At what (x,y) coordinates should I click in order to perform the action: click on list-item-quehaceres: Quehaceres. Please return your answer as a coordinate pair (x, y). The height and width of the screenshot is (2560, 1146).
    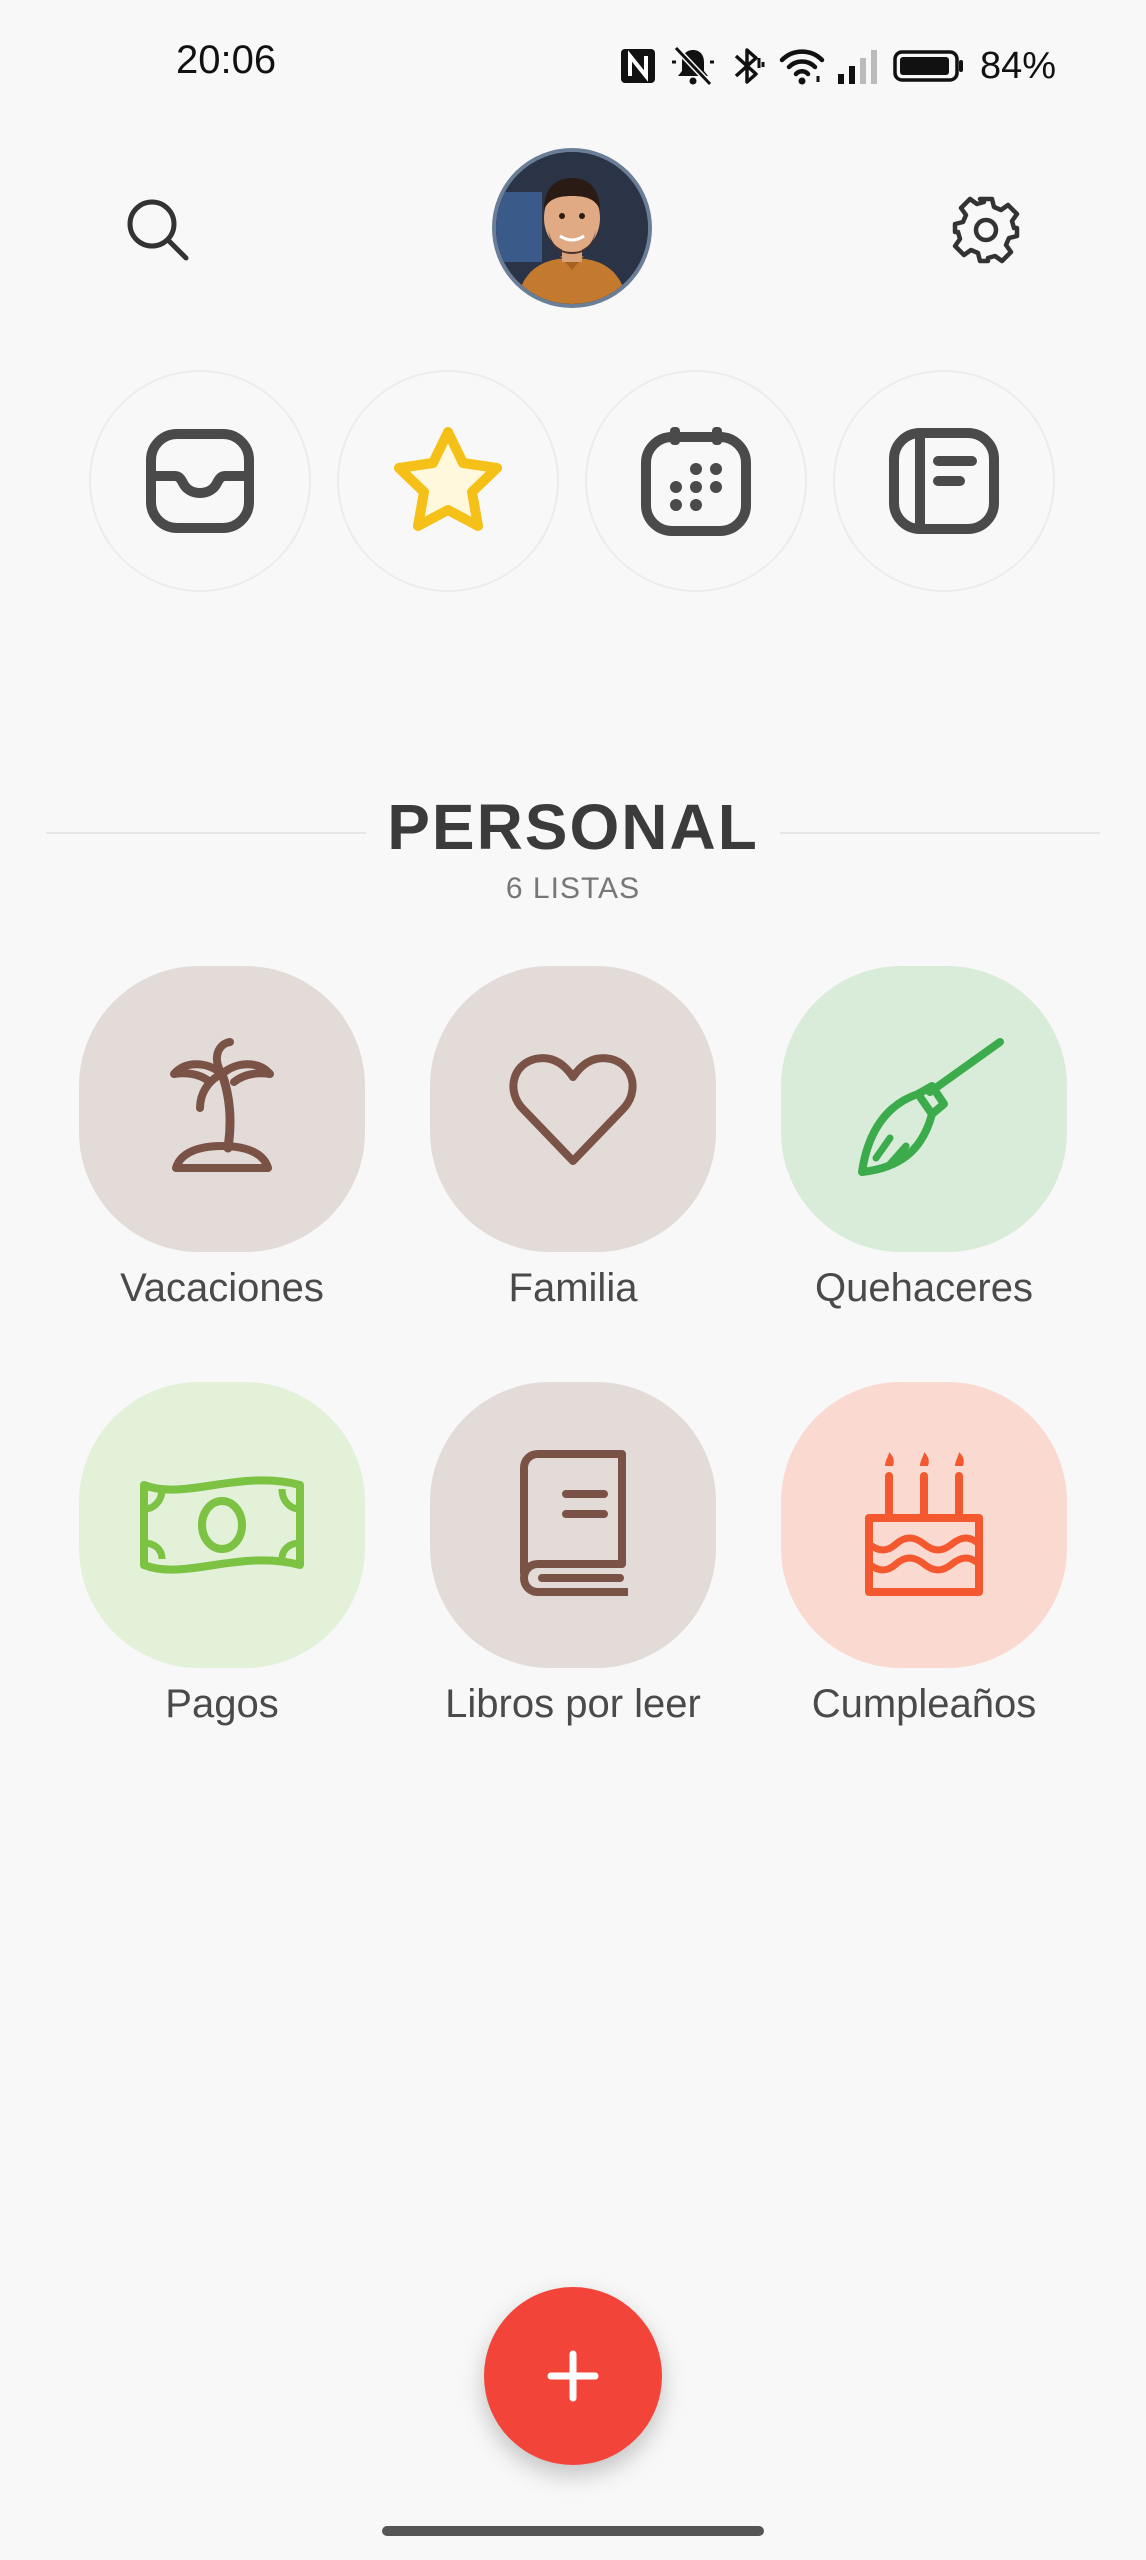
    Looking at the image, I should click on (924, 1138).